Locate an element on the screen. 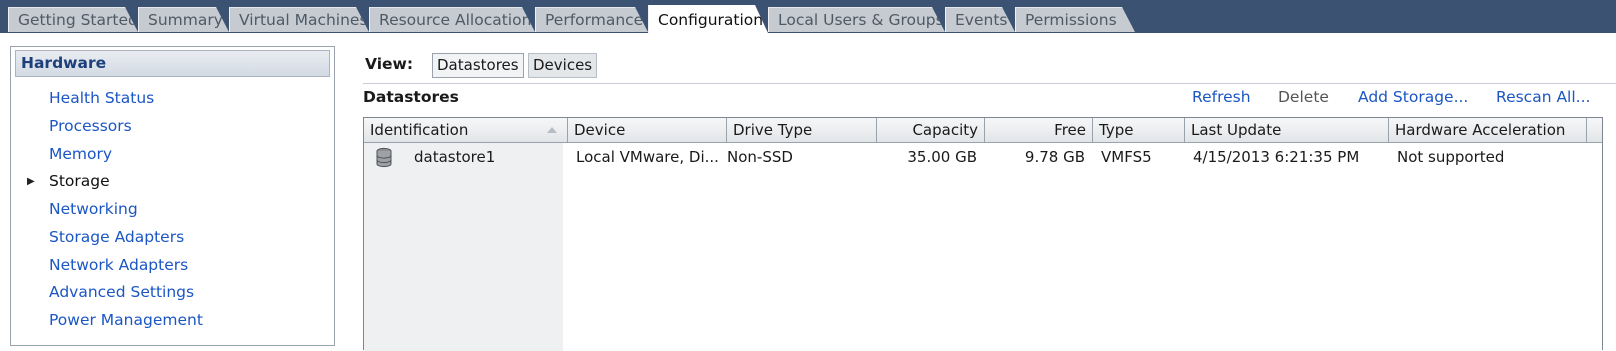 This screenshot has width=1616, height=351. column-header-last-update: Last Update is located at coordinates (1287, 130).